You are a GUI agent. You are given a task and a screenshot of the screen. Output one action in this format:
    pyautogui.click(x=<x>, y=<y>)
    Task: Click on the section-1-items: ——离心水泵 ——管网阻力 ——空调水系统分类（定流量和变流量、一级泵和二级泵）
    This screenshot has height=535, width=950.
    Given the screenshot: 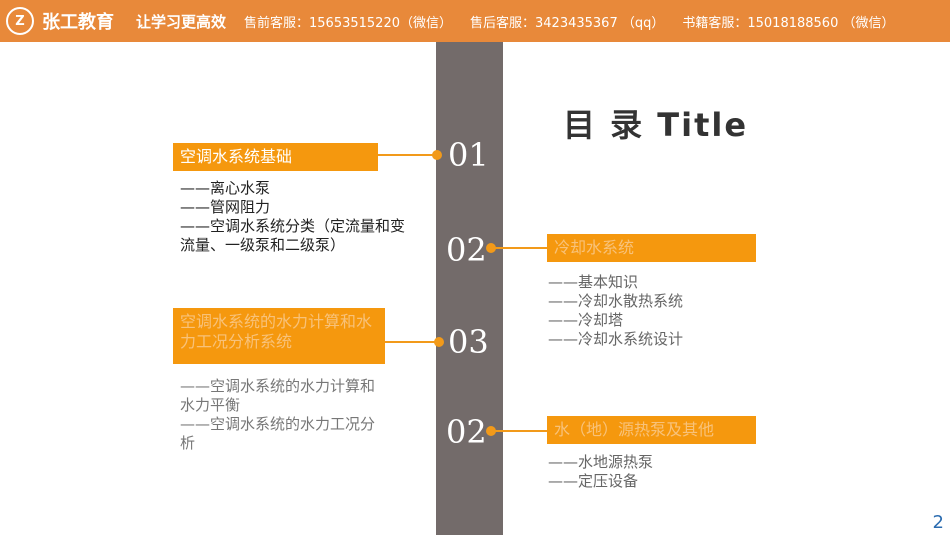 What is the action you would take?
    pyautogui.click(x=292, y=217)
    